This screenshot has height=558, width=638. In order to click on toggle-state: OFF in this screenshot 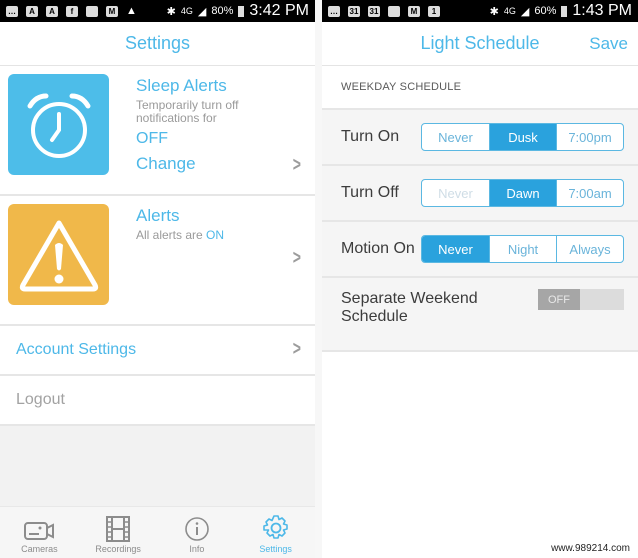, I will do `click(559, 299)`.